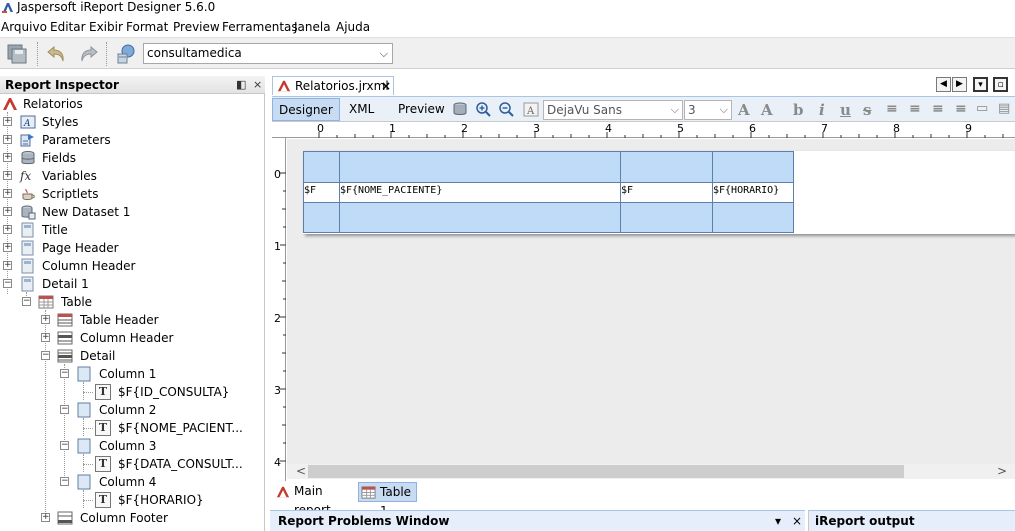  What do you see at coordinates (132, 158) in the screenshot?
I see `tree-item-fields: + Fields` at bounding box center [132, 158].